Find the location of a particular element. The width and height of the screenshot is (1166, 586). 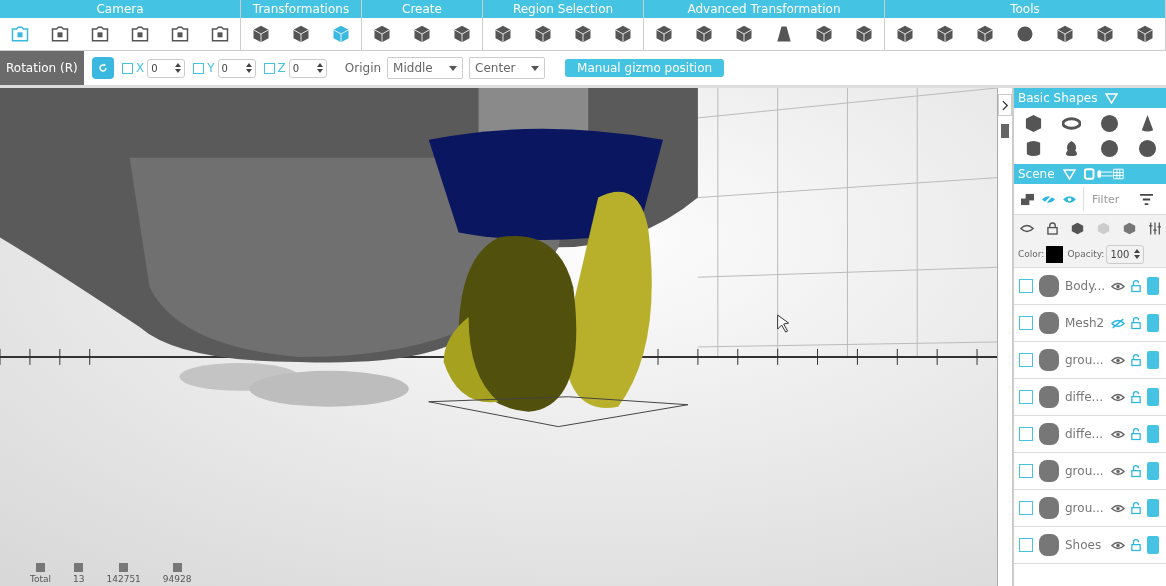

toolbar-group-label: Transformations is located at coordinates (301, 9).